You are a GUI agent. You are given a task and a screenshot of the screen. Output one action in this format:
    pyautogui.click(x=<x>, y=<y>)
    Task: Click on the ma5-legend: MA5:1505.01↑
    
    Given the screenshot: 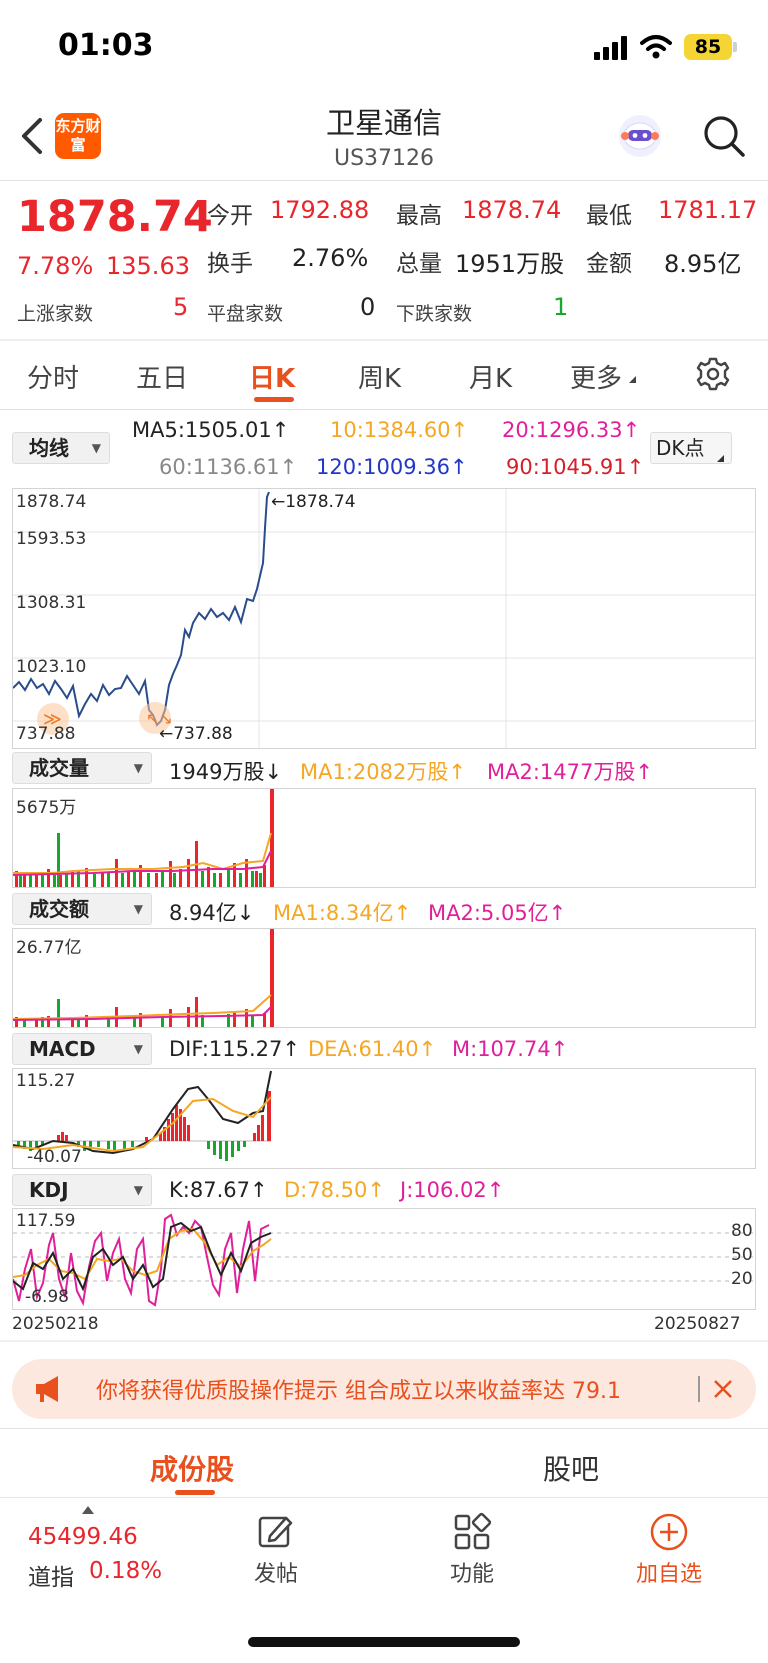 What is the action you would take?
    pyautogui.click(x=211, y=430)
    